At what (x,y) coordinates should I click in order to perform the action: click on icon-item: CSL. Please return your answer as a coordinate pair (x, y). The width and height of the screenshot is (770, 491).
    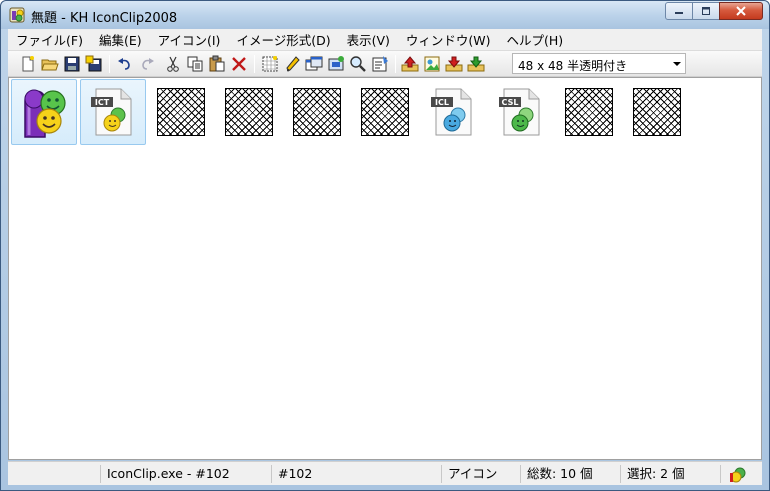
    Looking at the image, I should click on (521, 112).